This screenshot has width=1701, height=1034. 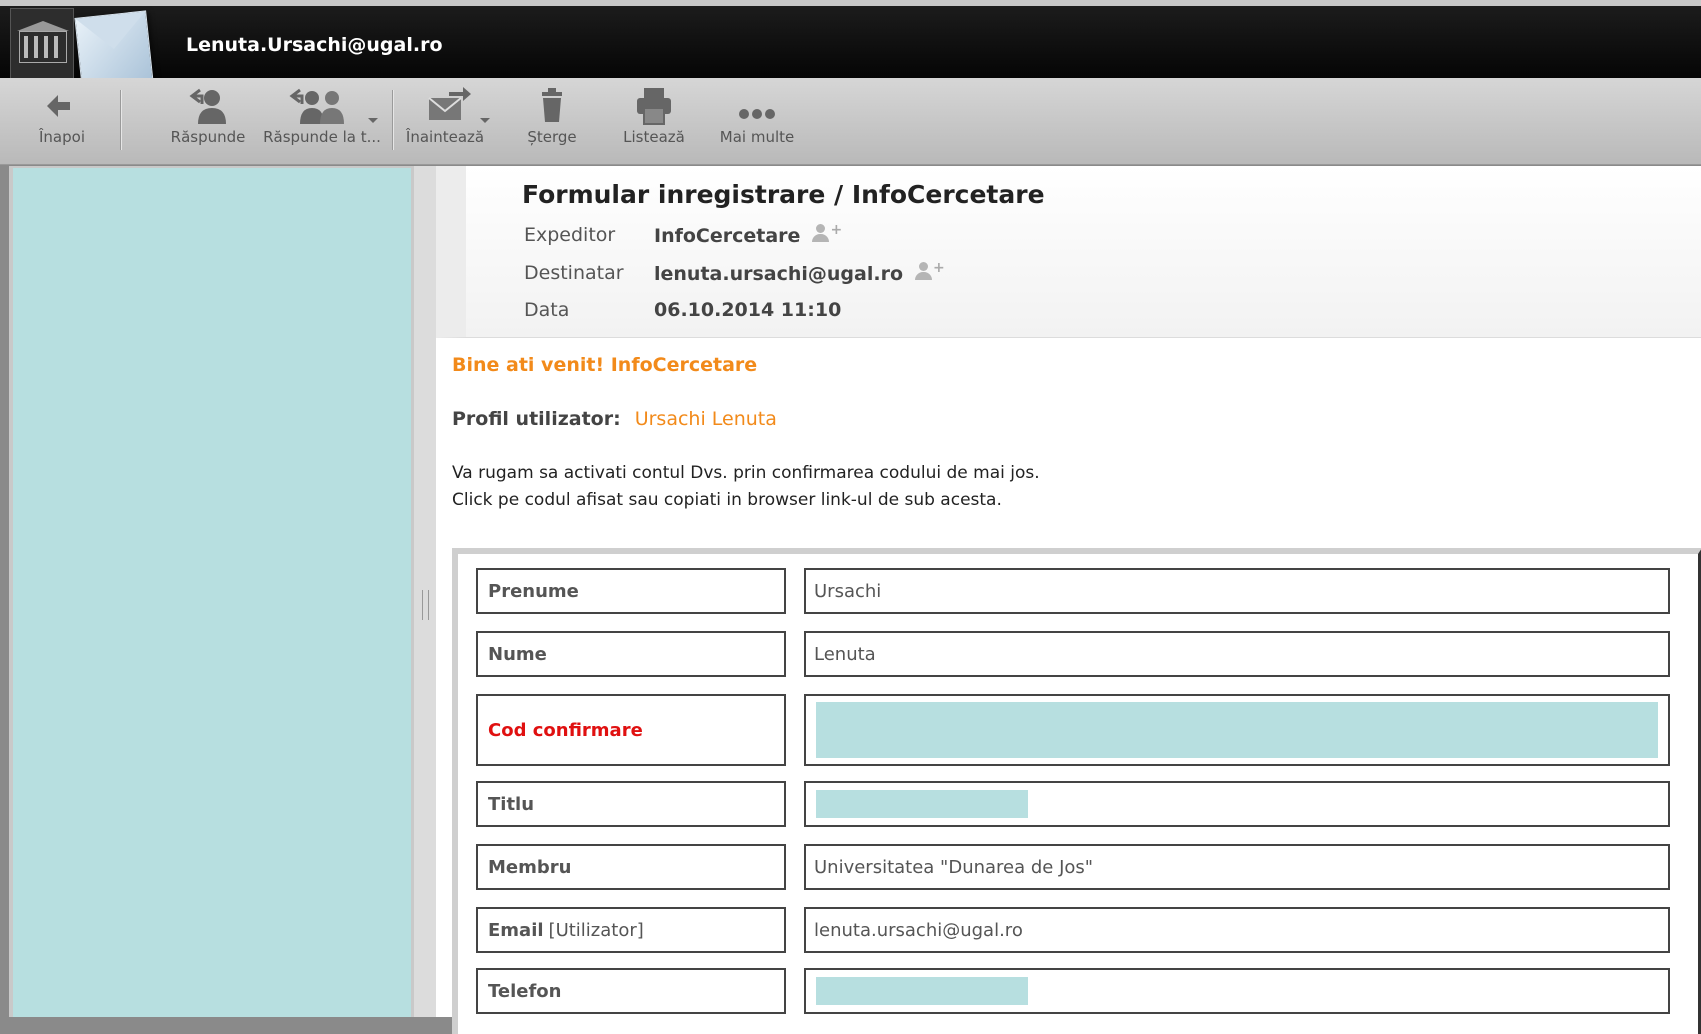 I want to click on print-button: Listează, so click(x=654, y=121).